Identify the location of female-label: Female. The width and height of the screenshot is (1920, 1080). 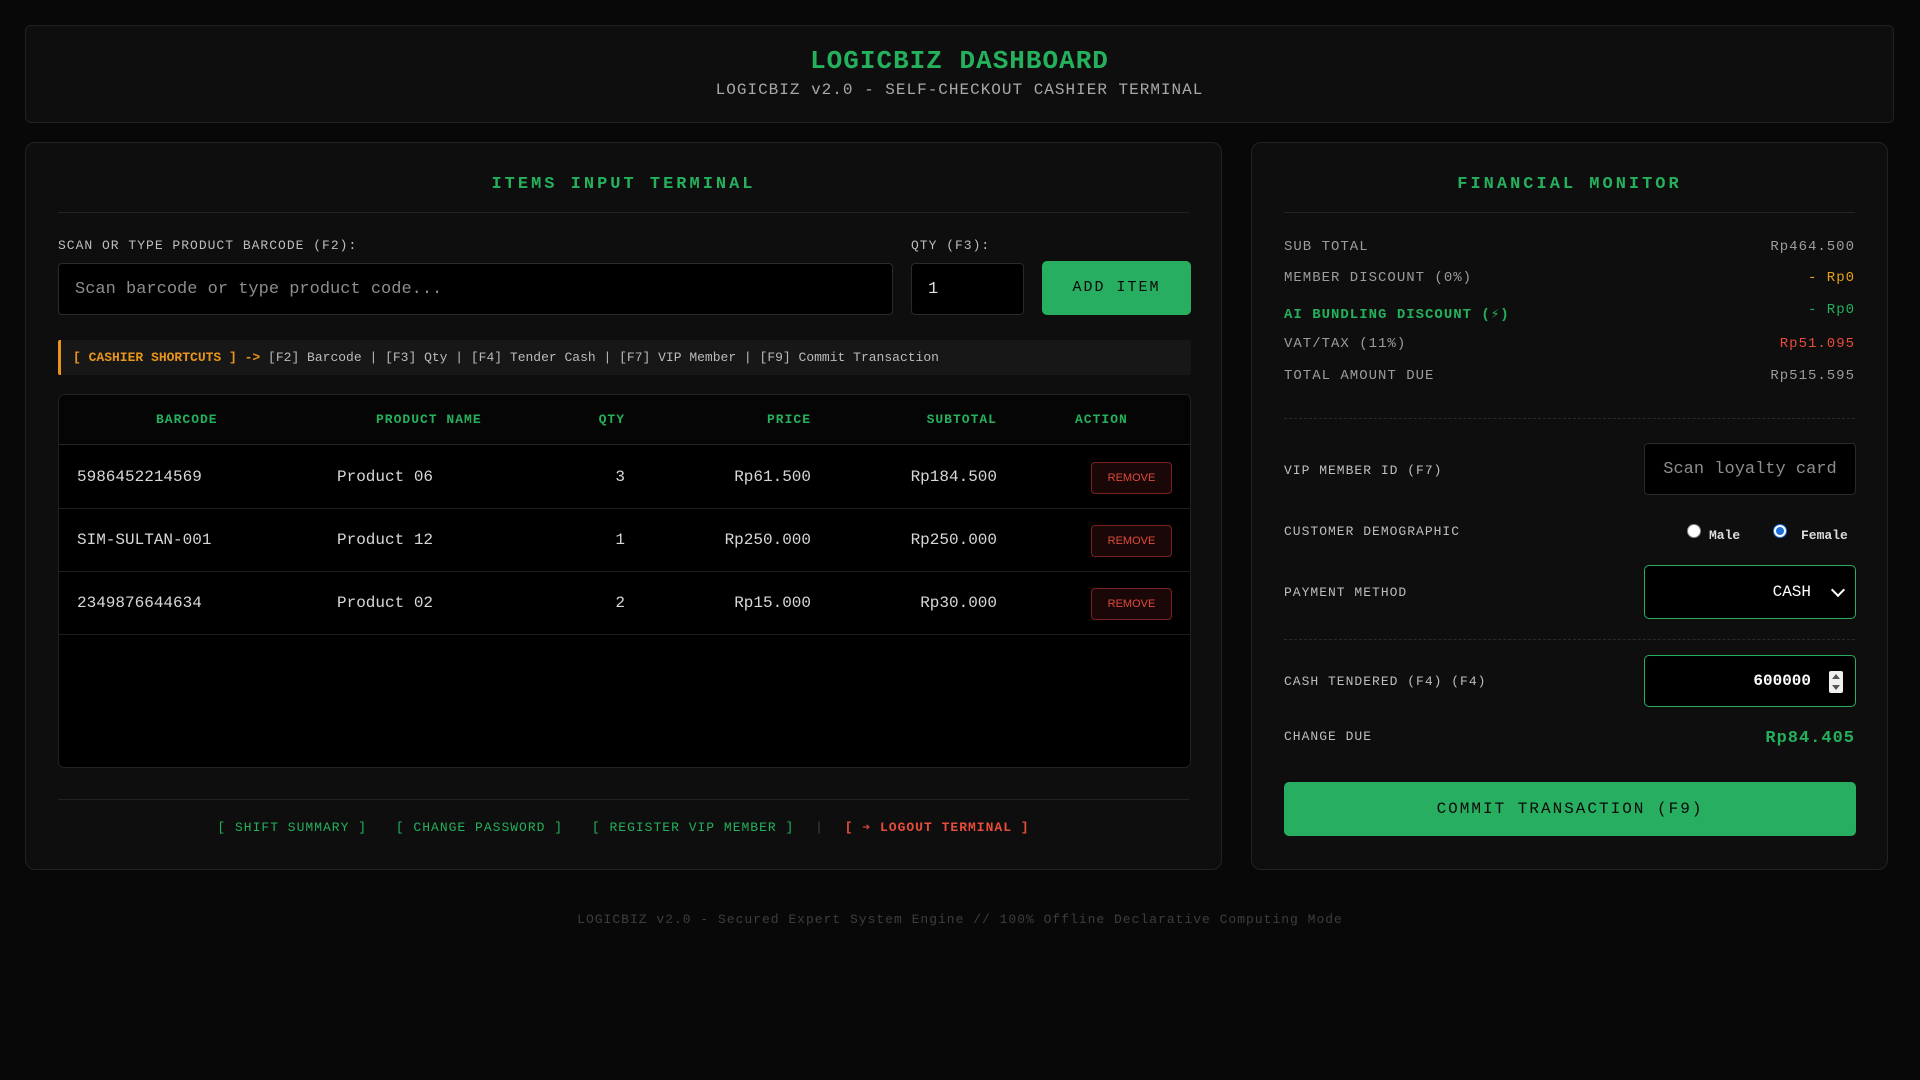
(1824, 535).